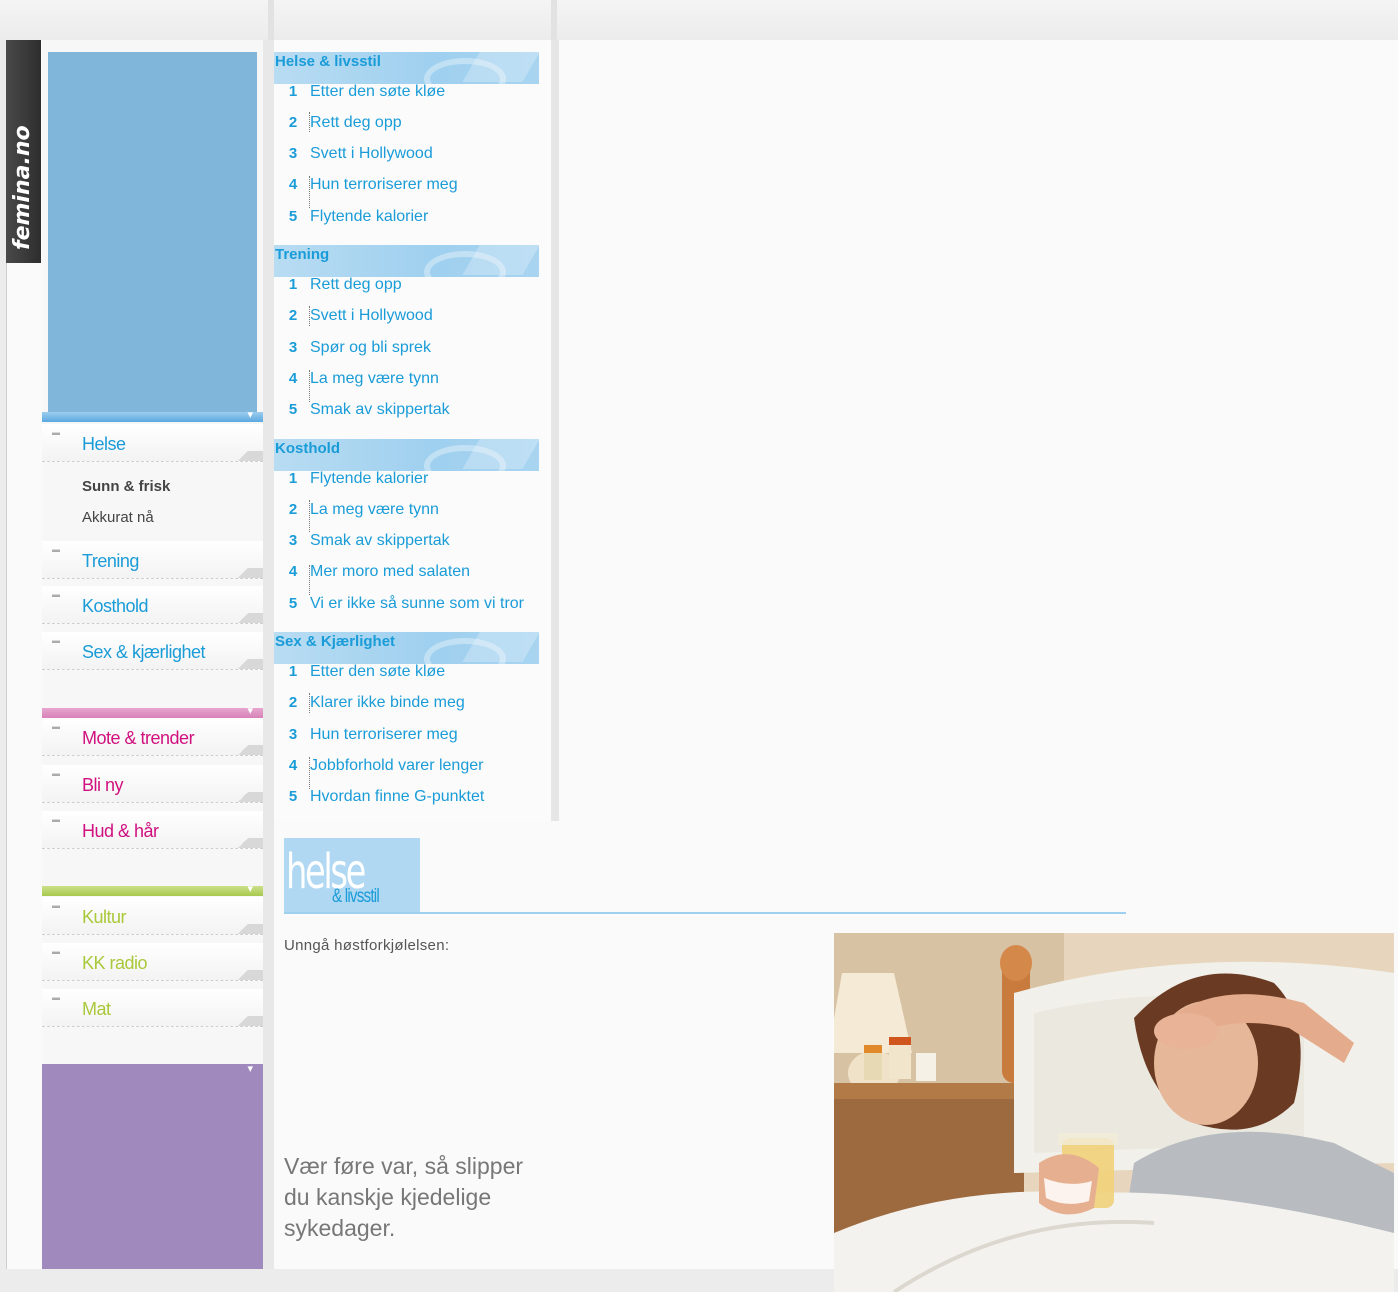 The image size is (1398, 1292). Describe the element at coordinates (118, 517) in the screenshot. I see `sidebar-subitem-akkurat-na: Akkurat nå` at that location.